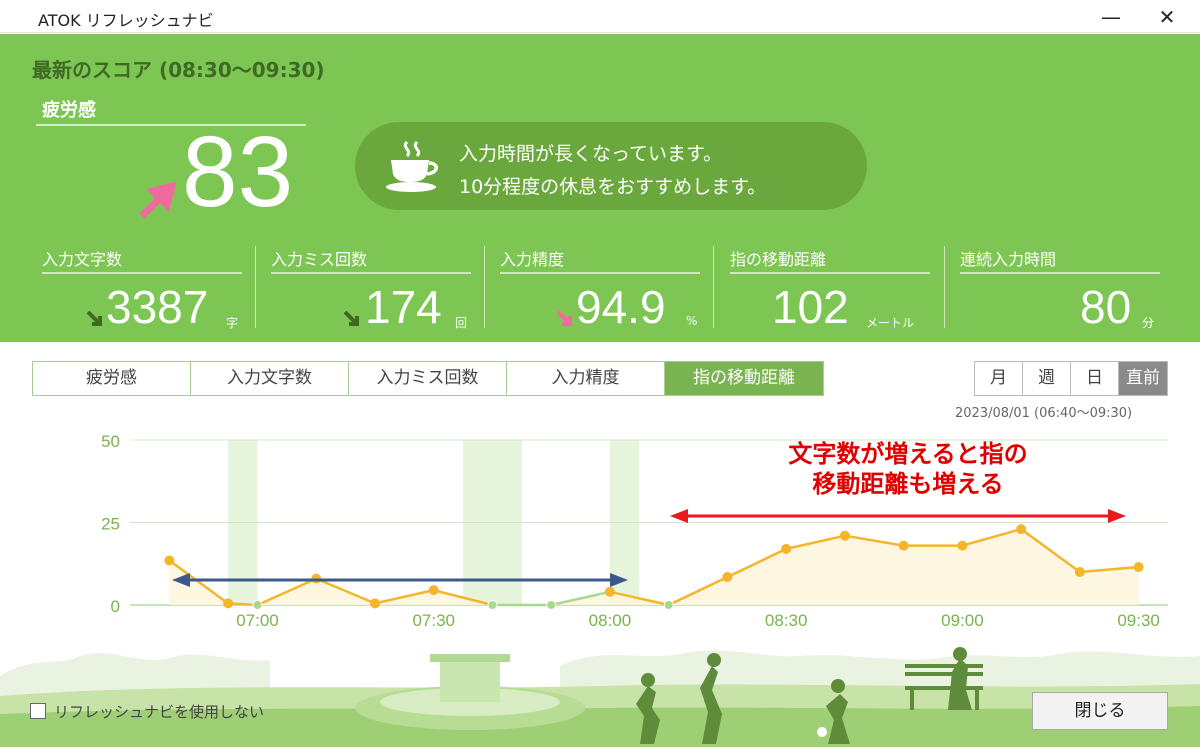  I want to click on park-illustration, so click(600, 691).